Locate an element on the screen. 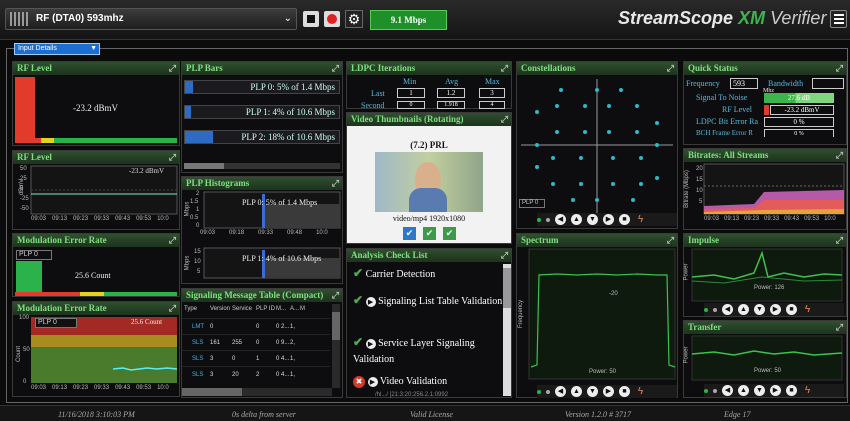 The image size is (850, 421). table-cell: SLS is located at coordinates (198, 359).